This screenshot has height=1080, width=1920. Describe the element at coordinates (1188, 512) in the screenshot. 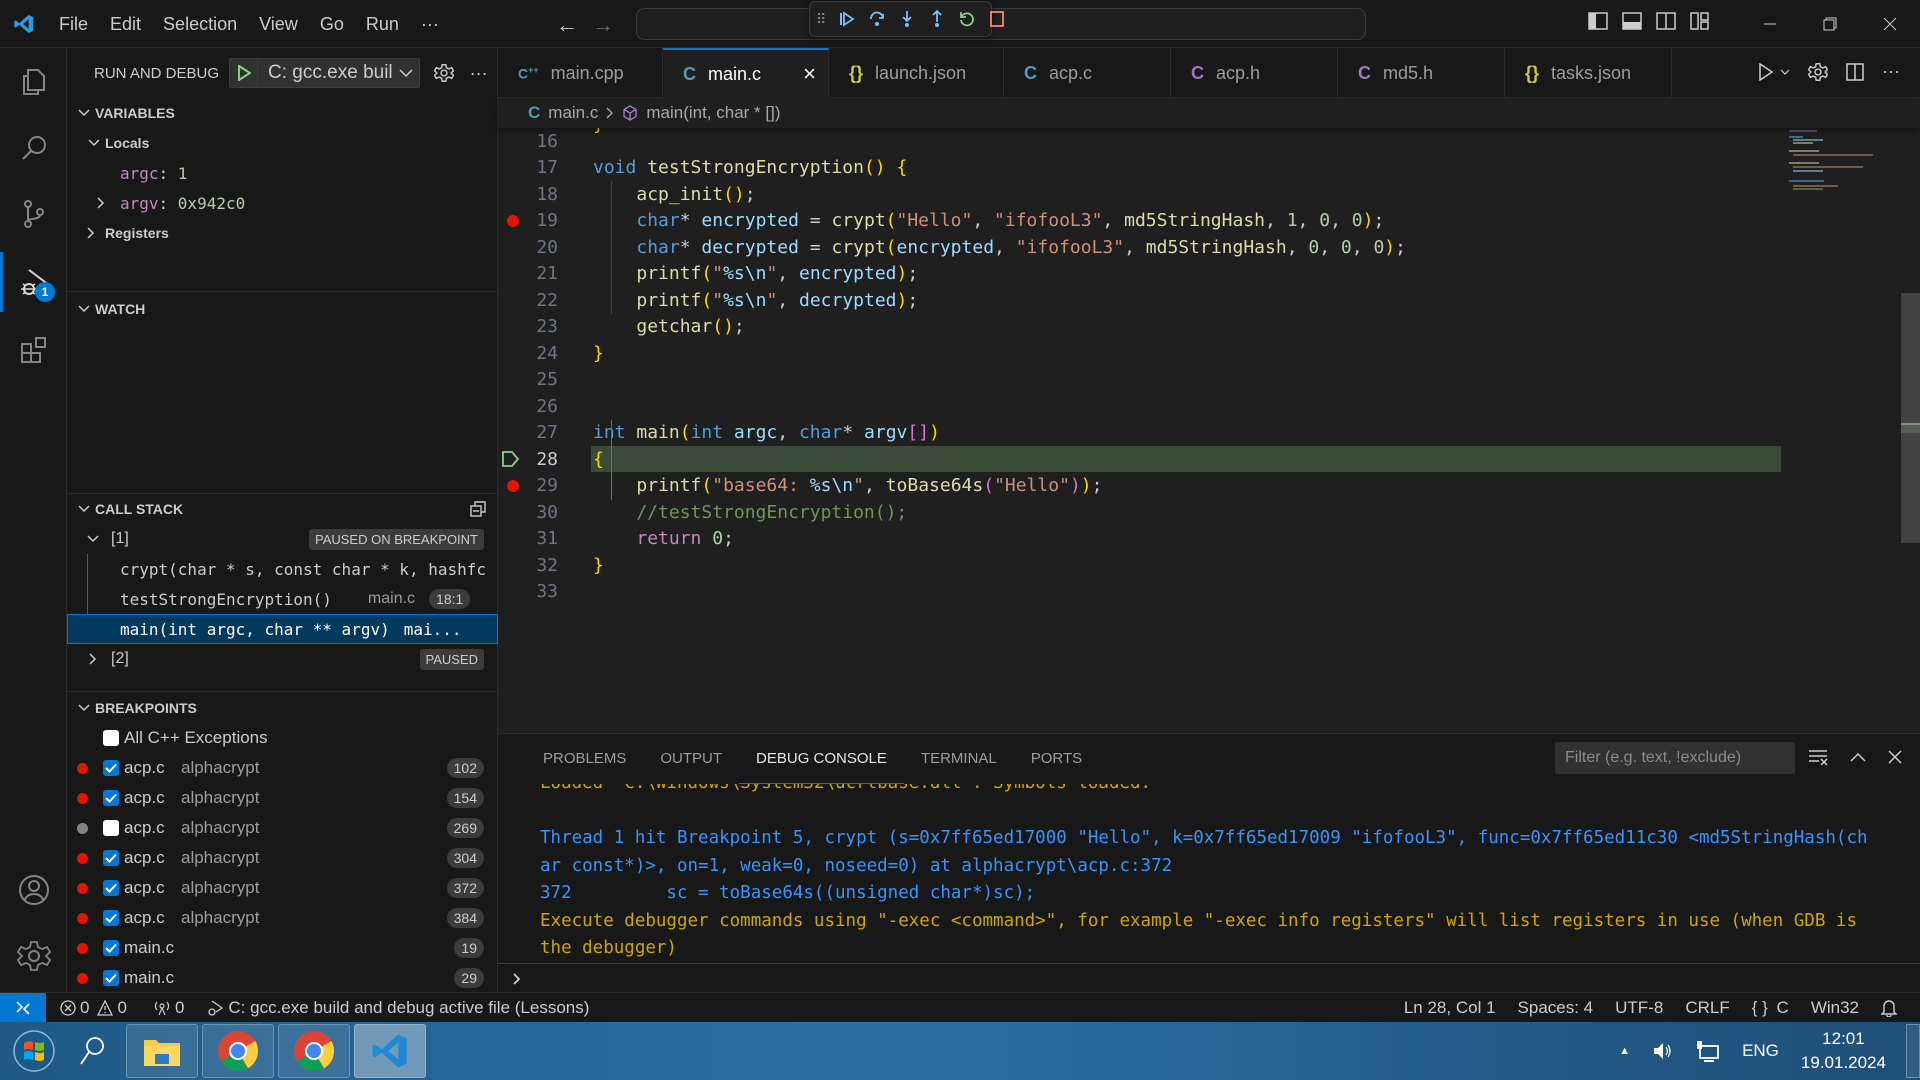

I see `code-line: 30 //testStrongEncryption();` at that location.